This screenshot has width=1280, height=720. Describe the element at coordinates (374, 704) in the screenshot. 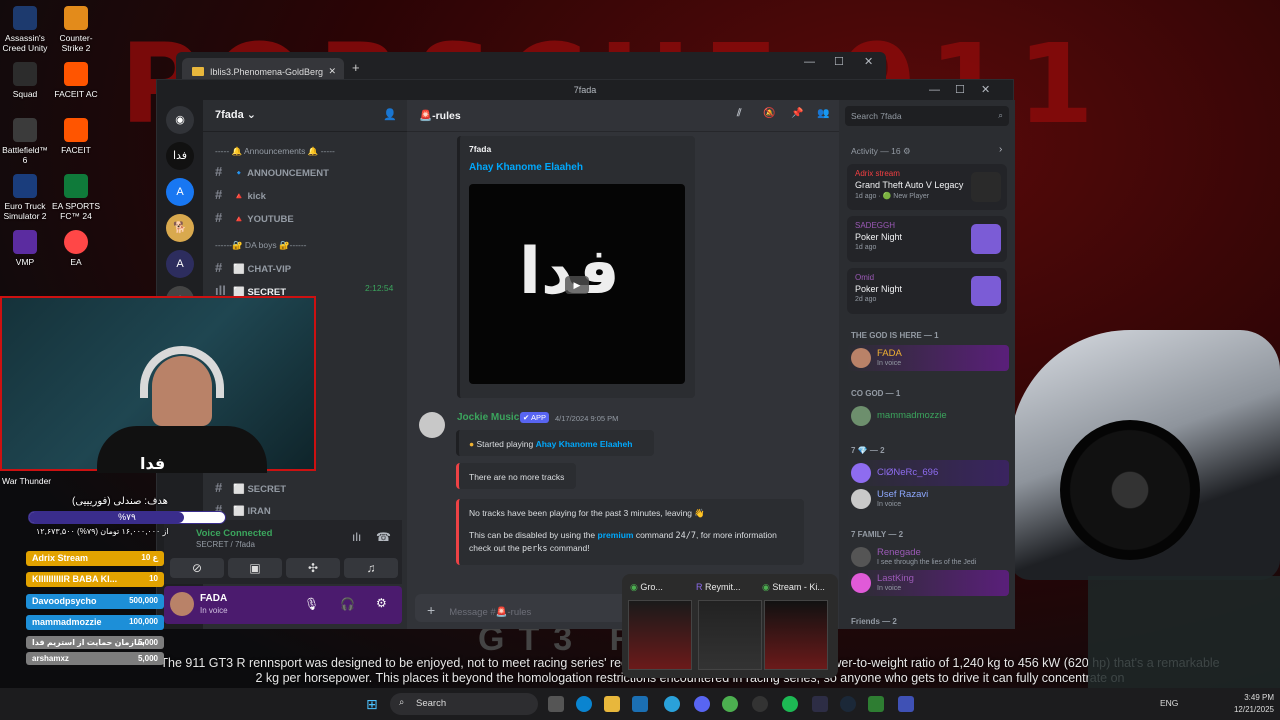

I see `windows-start-icon: ⊞` at that location.